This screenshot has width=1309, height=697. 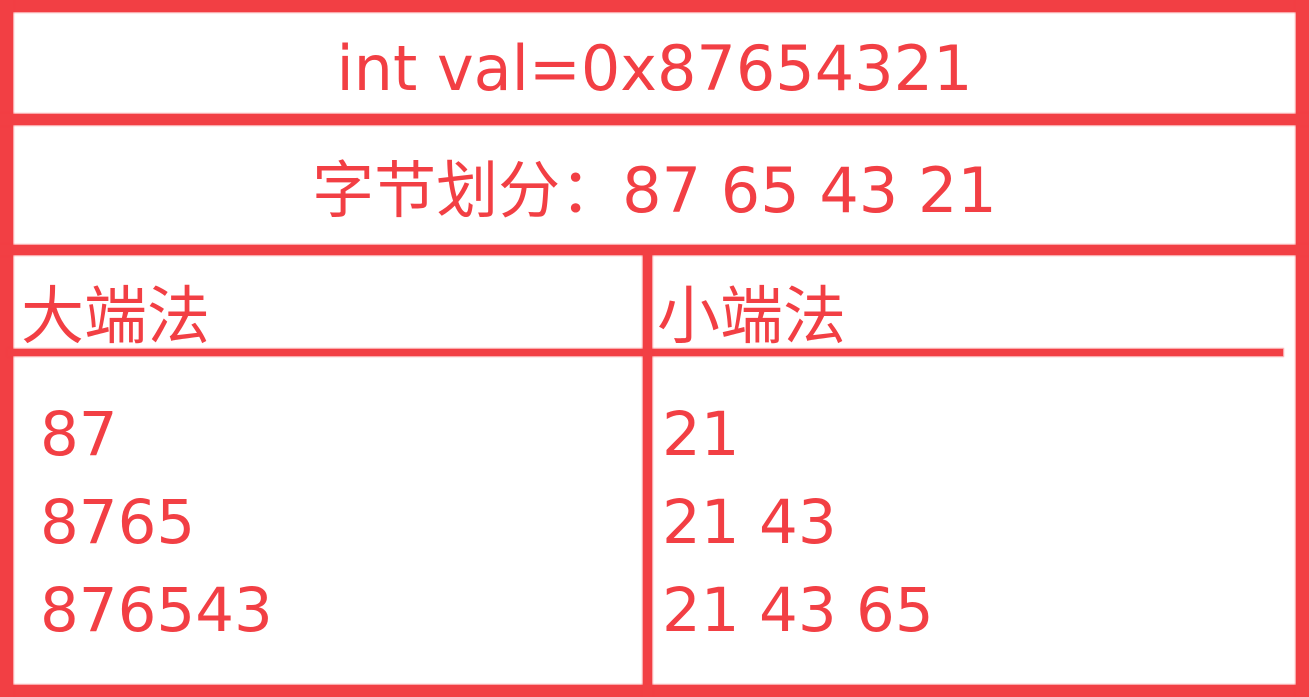 I want to click on big-endian-header: 大端法, so click(x=115, y=316).